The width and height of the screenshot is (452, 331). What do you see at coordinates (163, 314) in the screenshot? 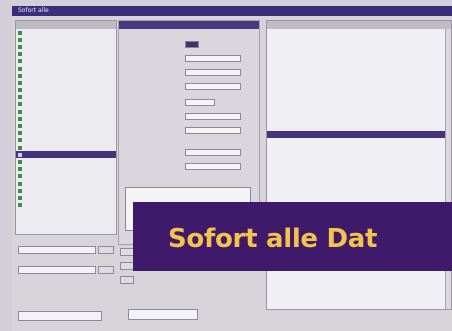
I see `search-field` at bounding box center [163, 314].